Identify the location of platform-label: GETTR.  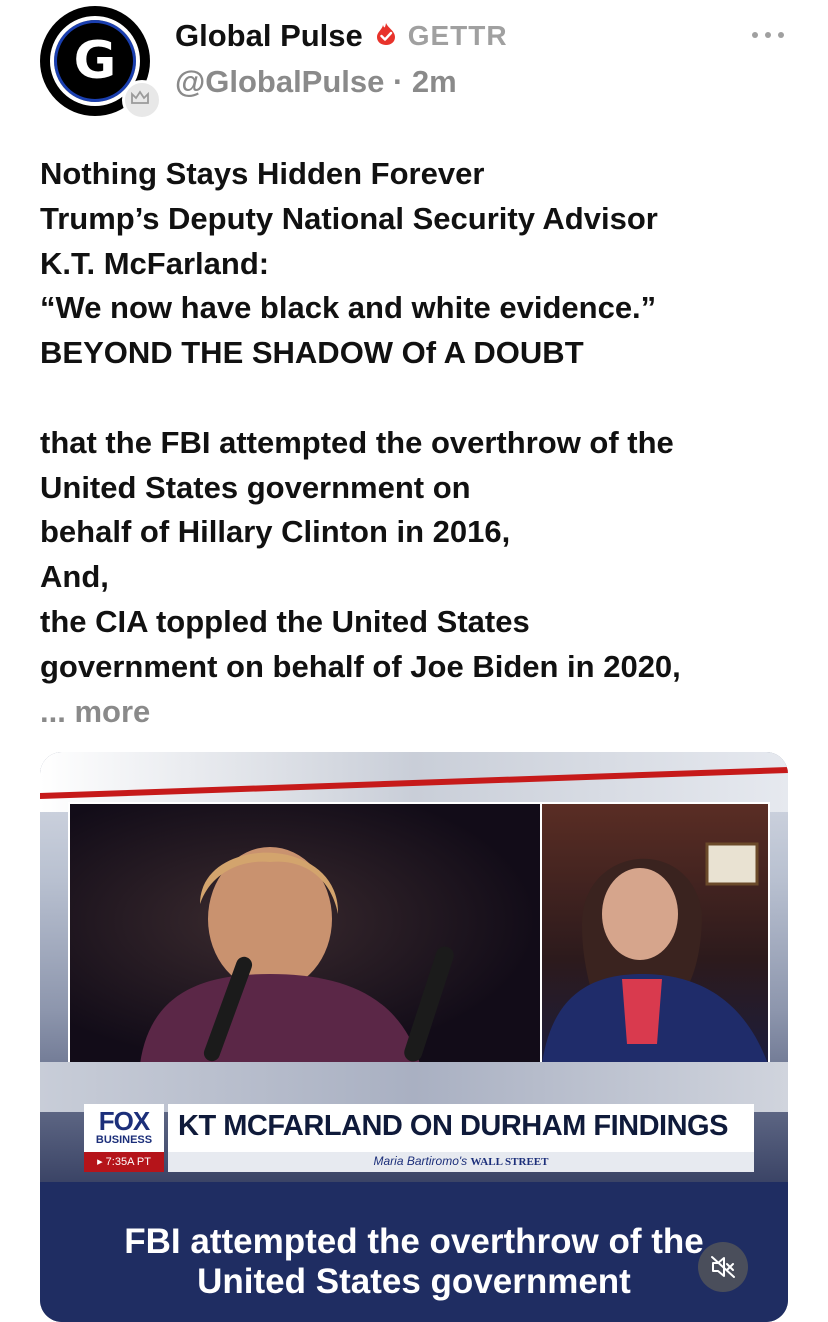
(457, 35).